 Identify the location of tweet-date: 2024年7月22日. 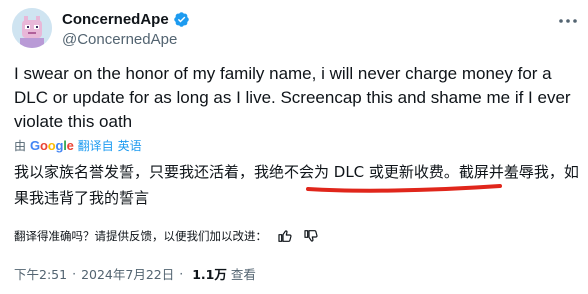
(127, 273).